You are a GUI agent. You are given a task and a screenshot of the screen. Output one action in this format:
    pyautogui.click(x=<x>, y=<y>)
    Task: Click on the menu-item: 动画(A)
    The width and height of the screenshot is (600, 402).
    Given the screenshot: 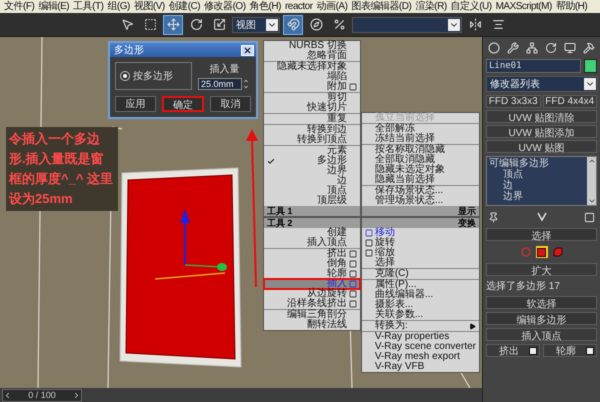 What is the action you would take?
    pyautogui.click(x=332, y=6)
    